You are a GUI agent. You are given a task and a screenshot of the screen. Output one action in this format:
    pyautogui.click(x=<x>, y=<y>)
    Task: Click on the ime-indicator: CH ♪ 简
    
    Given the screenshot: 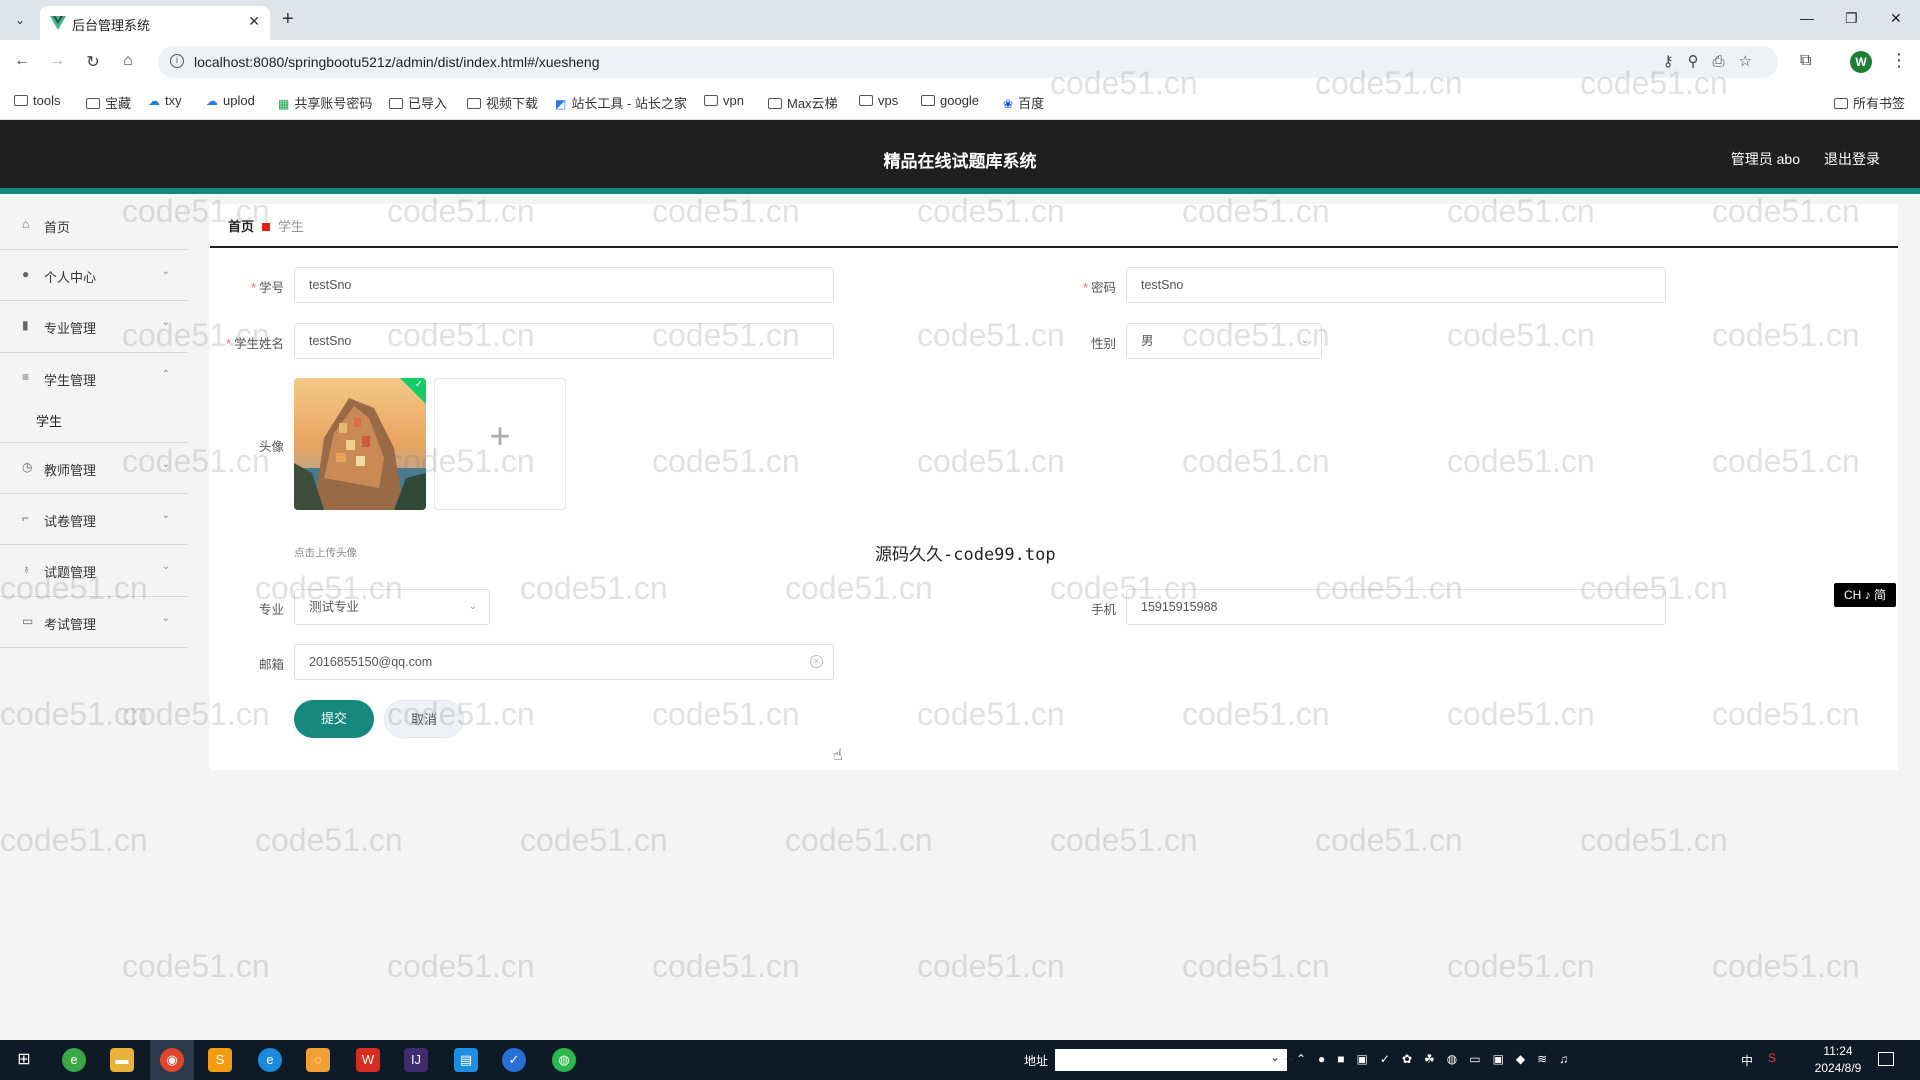 What is the action you would take?
    pyautogui.click(x=1865, y=595)
    